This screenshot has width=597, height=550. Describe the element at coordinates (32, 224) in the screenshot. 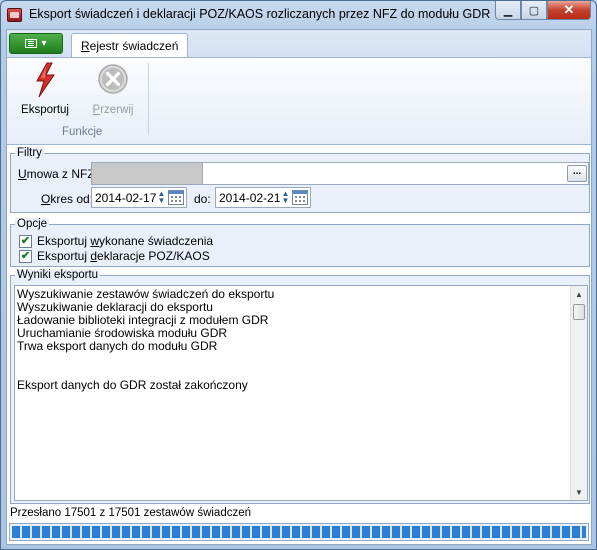

I see `options-title: Opcje` at that location.